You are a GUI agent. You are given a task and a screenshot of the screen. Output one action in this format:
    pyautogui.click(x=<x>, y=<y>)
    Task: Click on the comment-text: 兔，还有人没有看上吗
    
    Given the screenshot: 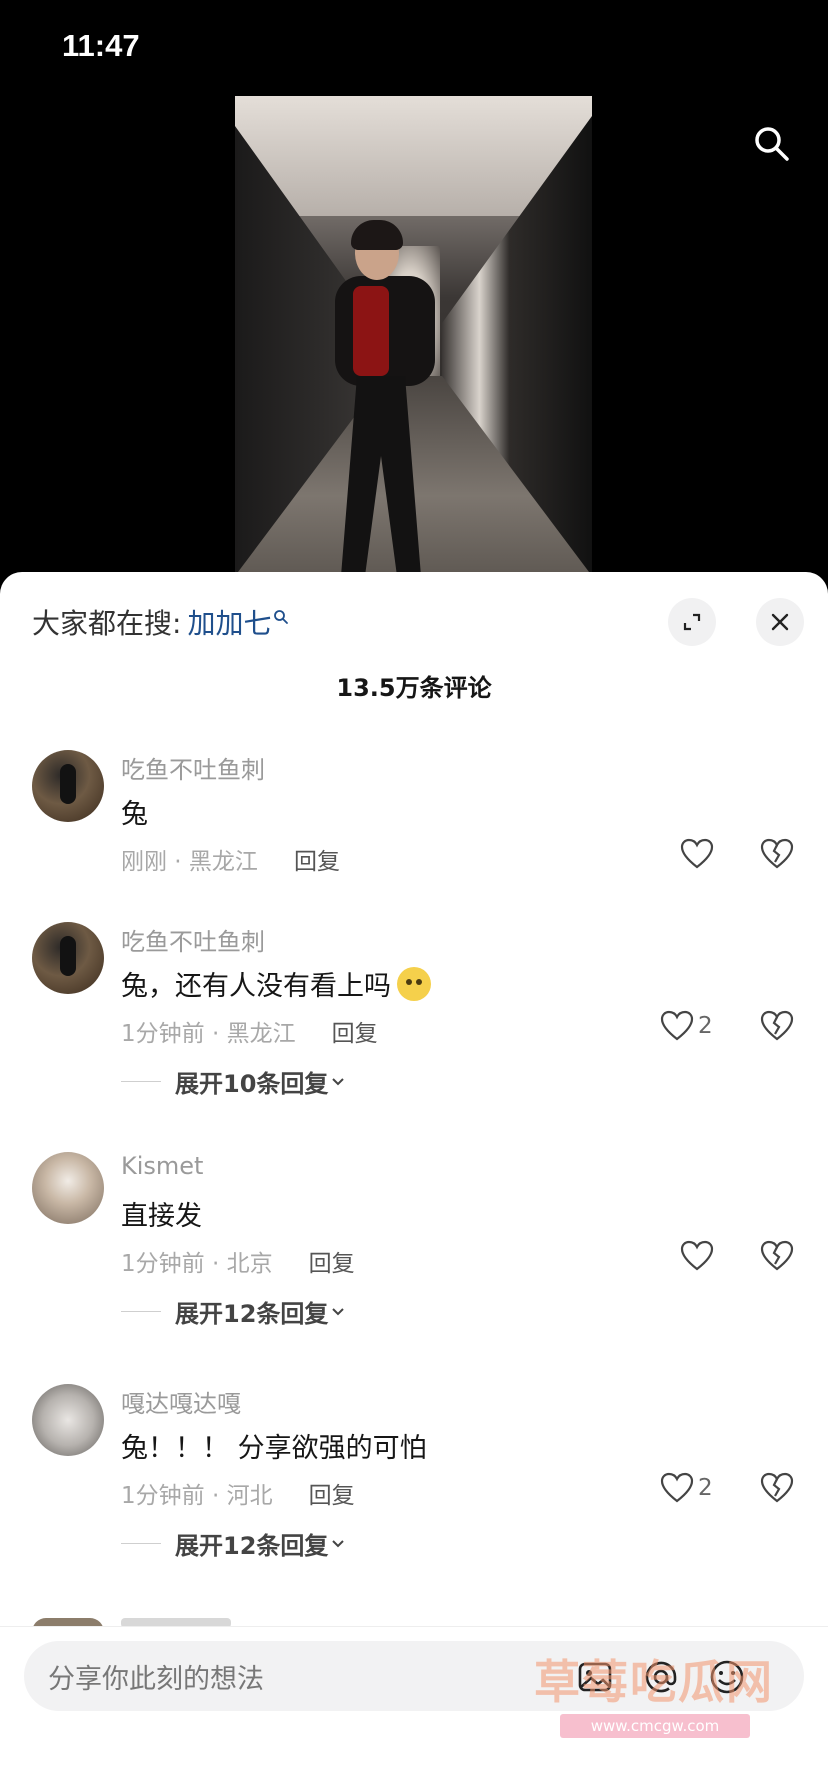 What is the action you would take?
    pyautogui.click(x=276, y=983)
    